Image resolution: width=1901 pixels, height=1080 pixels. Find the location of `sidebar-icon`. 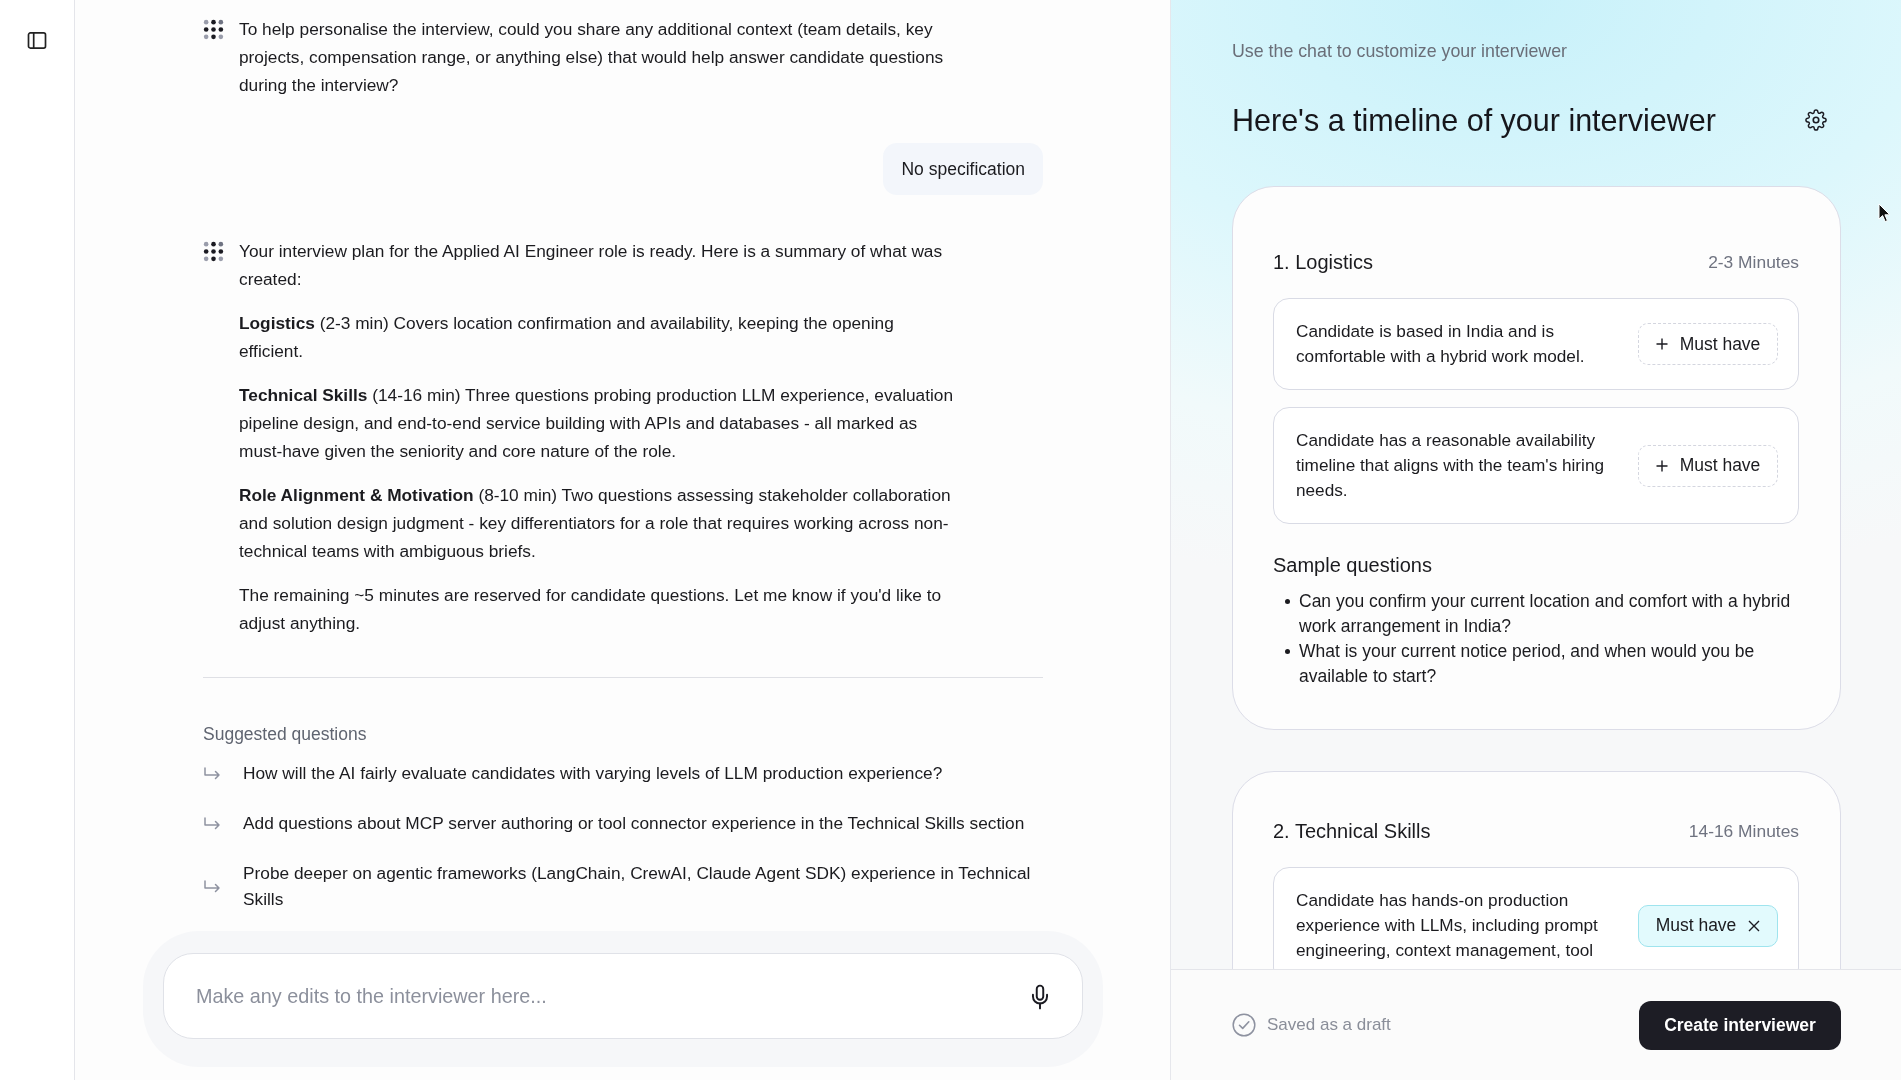

sidebar-icon is located at coordinates (37, 40).